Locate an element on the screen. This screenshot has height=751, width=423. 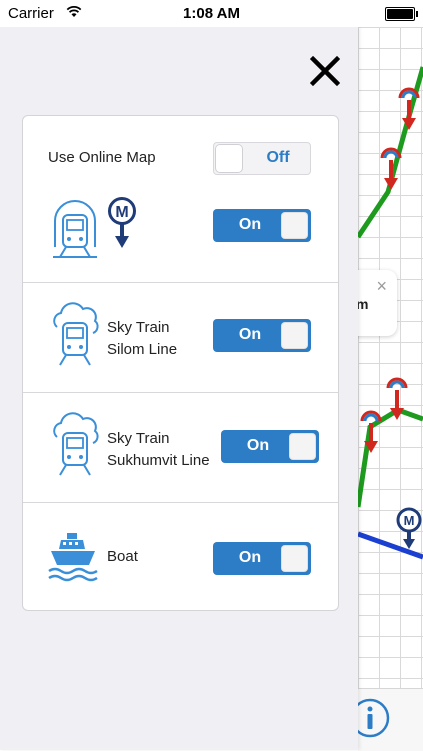
sukhumvit-label-line2: Sukhumvit Line is located at coordinates (158, 460).